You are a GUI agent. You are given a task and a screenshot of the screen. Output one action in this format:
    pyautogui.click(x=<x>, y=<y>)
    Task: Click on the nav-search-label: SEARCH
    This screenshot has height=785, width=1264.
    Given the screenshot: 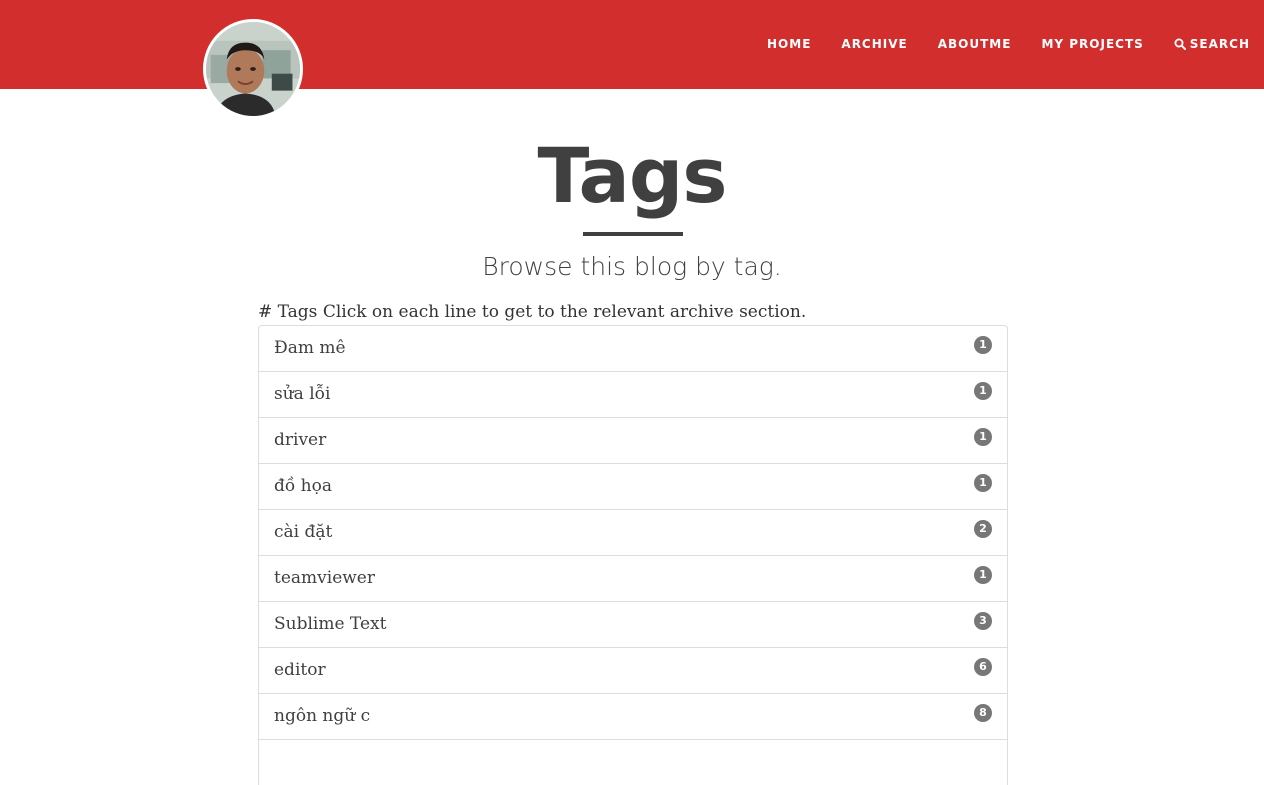 What is the action you would take?
    pyautogui.click(x=1219, y=44)
    